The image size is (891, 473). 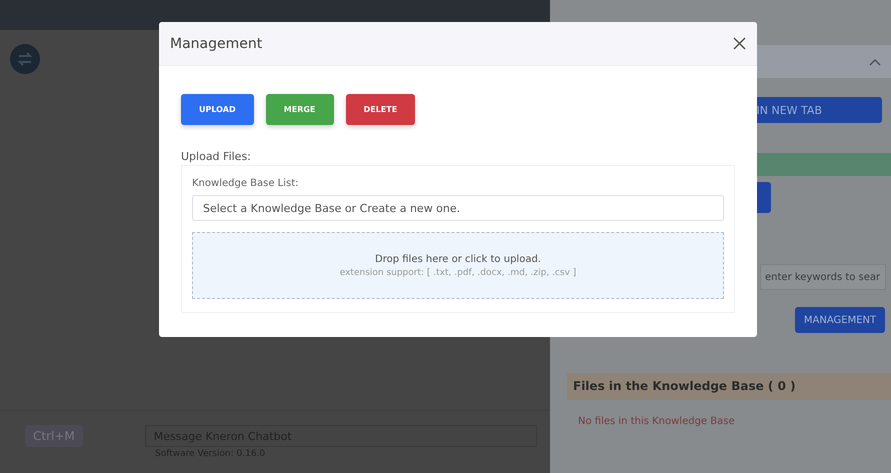 I want to click on knowledge-base-field: Select a Knowledge Base or Create a new one., so click(x=458, y=208).